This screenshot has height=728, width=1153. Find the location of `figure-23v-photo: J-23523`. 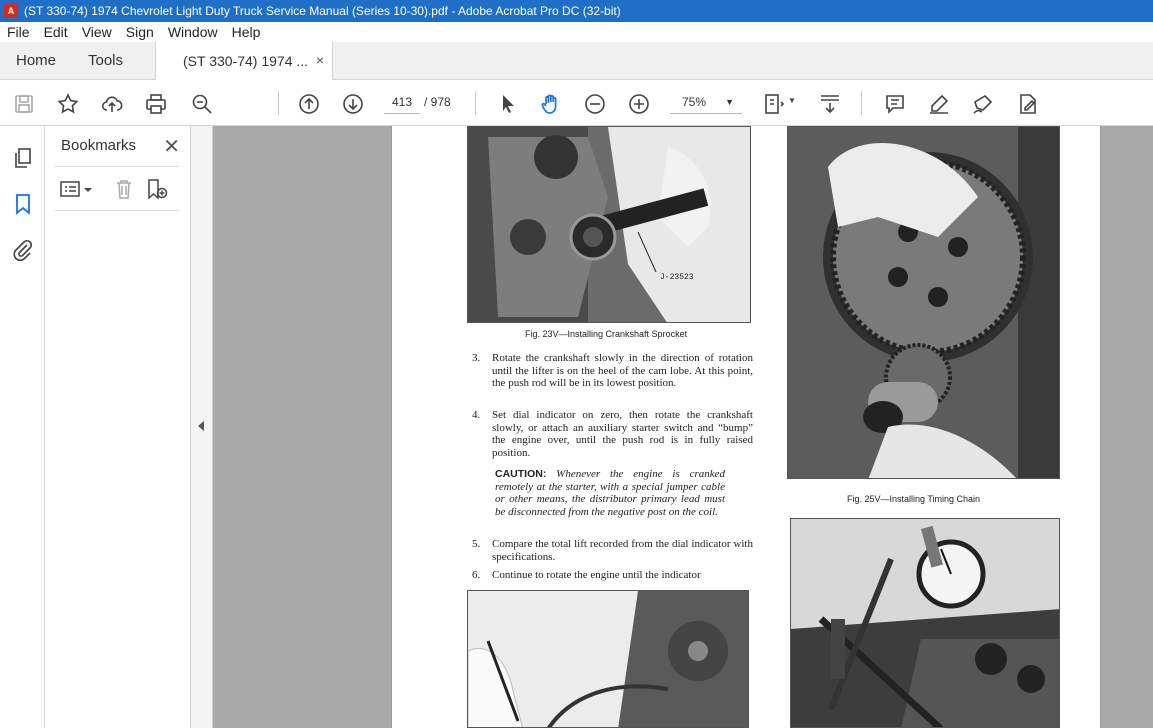

figure-23v-photo: J-23523 is located at coordinates (609, 224).